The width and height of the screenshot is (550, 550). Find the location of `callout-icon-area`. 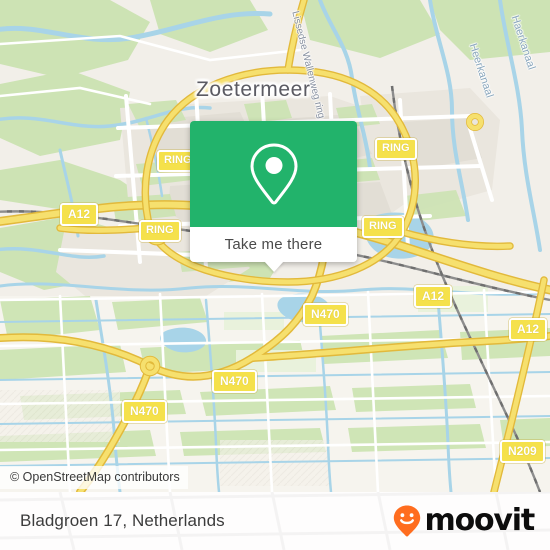

callout-icon-area is located at coordinates (273, 174).